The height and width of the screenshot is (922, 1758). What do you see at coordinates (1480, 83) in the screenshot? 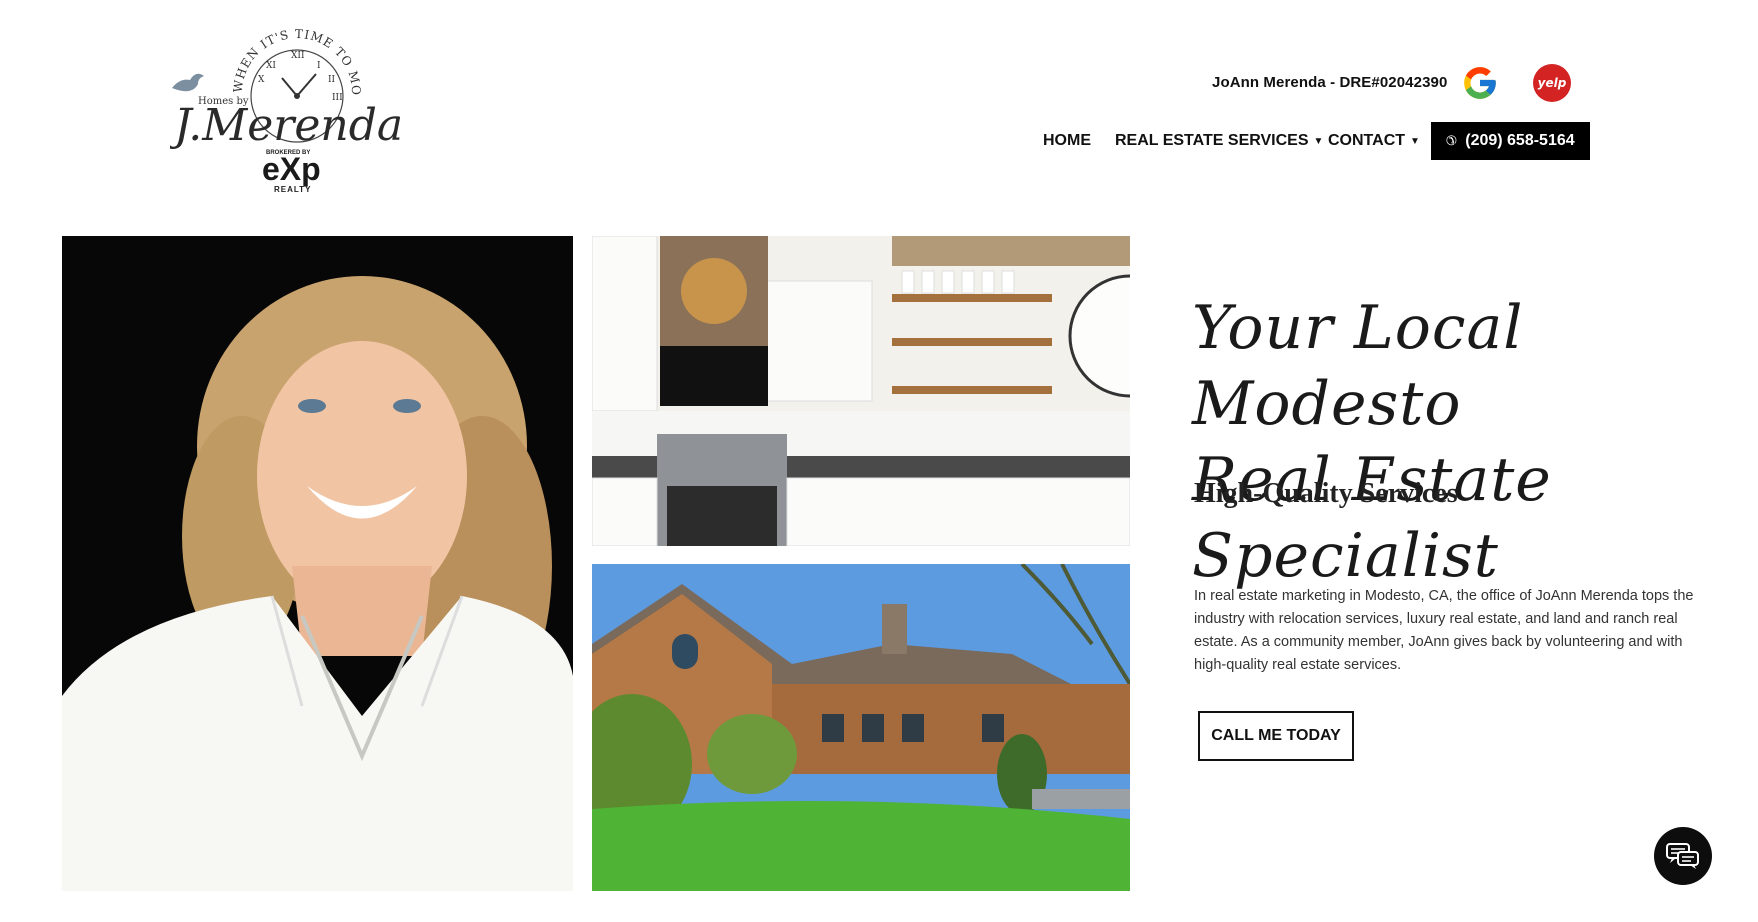
I see `google-icon` at bounding box center [1480, 83].